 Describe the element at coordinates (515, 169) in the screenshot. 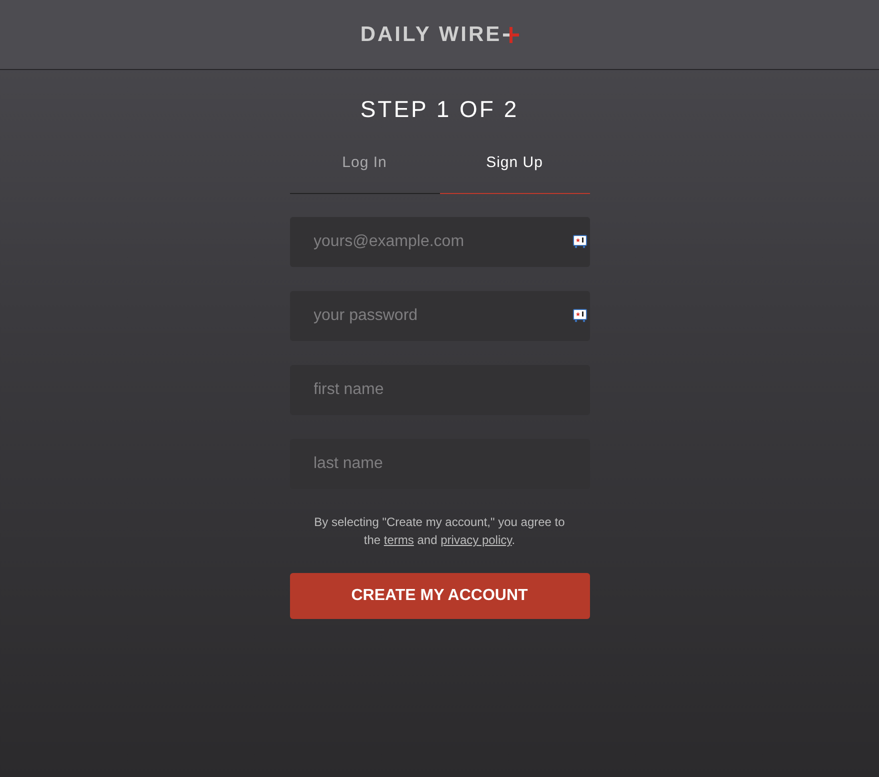

I see `tab: Sign Up` at that location.